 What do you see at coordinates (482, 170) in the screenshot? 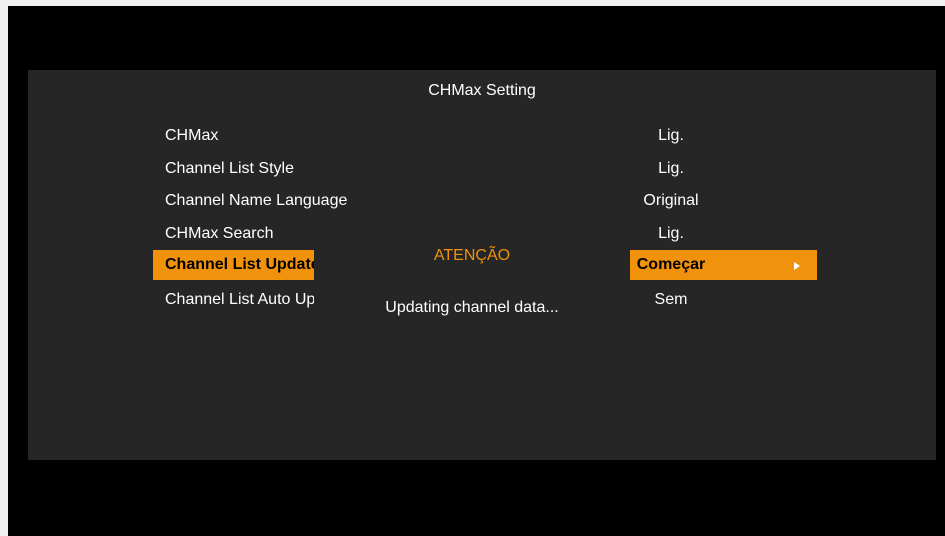
I see `menu-item-channel-list-style: Channel List Style Lig.` at bounding box center [482, 170].